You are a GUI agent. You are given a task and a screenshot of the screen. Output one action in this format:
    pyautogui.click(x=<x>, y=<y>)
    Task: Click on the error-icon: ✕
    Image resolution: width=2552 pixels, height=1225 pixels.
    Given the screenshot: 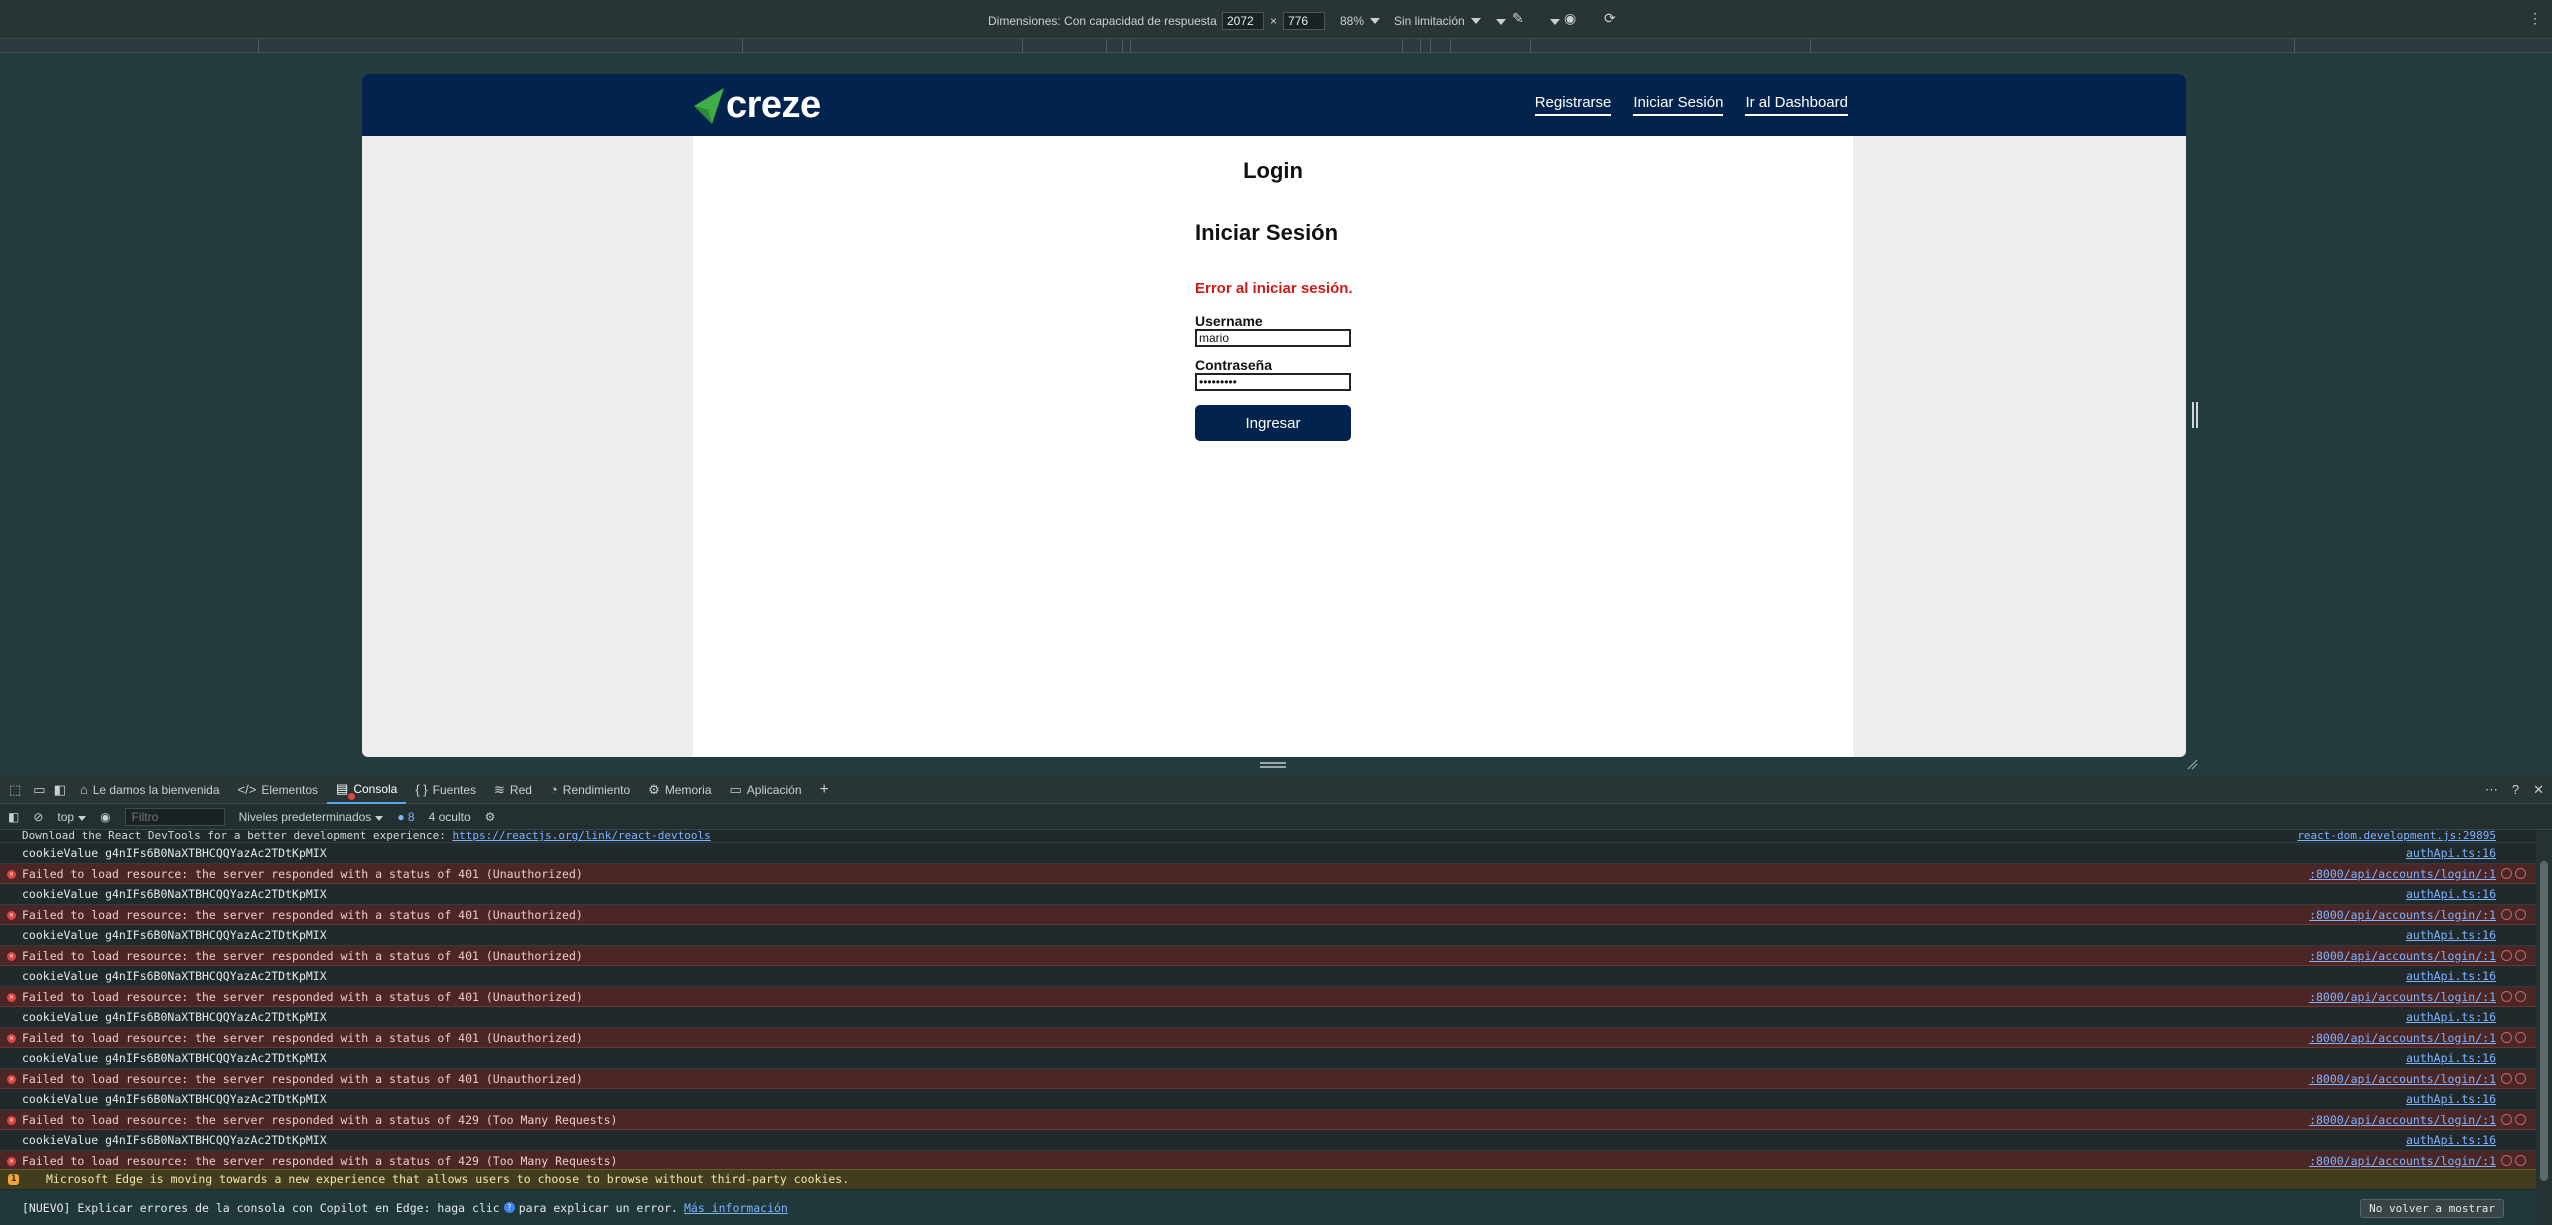 What is the action you would take?
    pyautogui.click(x=11, y=1038)
    